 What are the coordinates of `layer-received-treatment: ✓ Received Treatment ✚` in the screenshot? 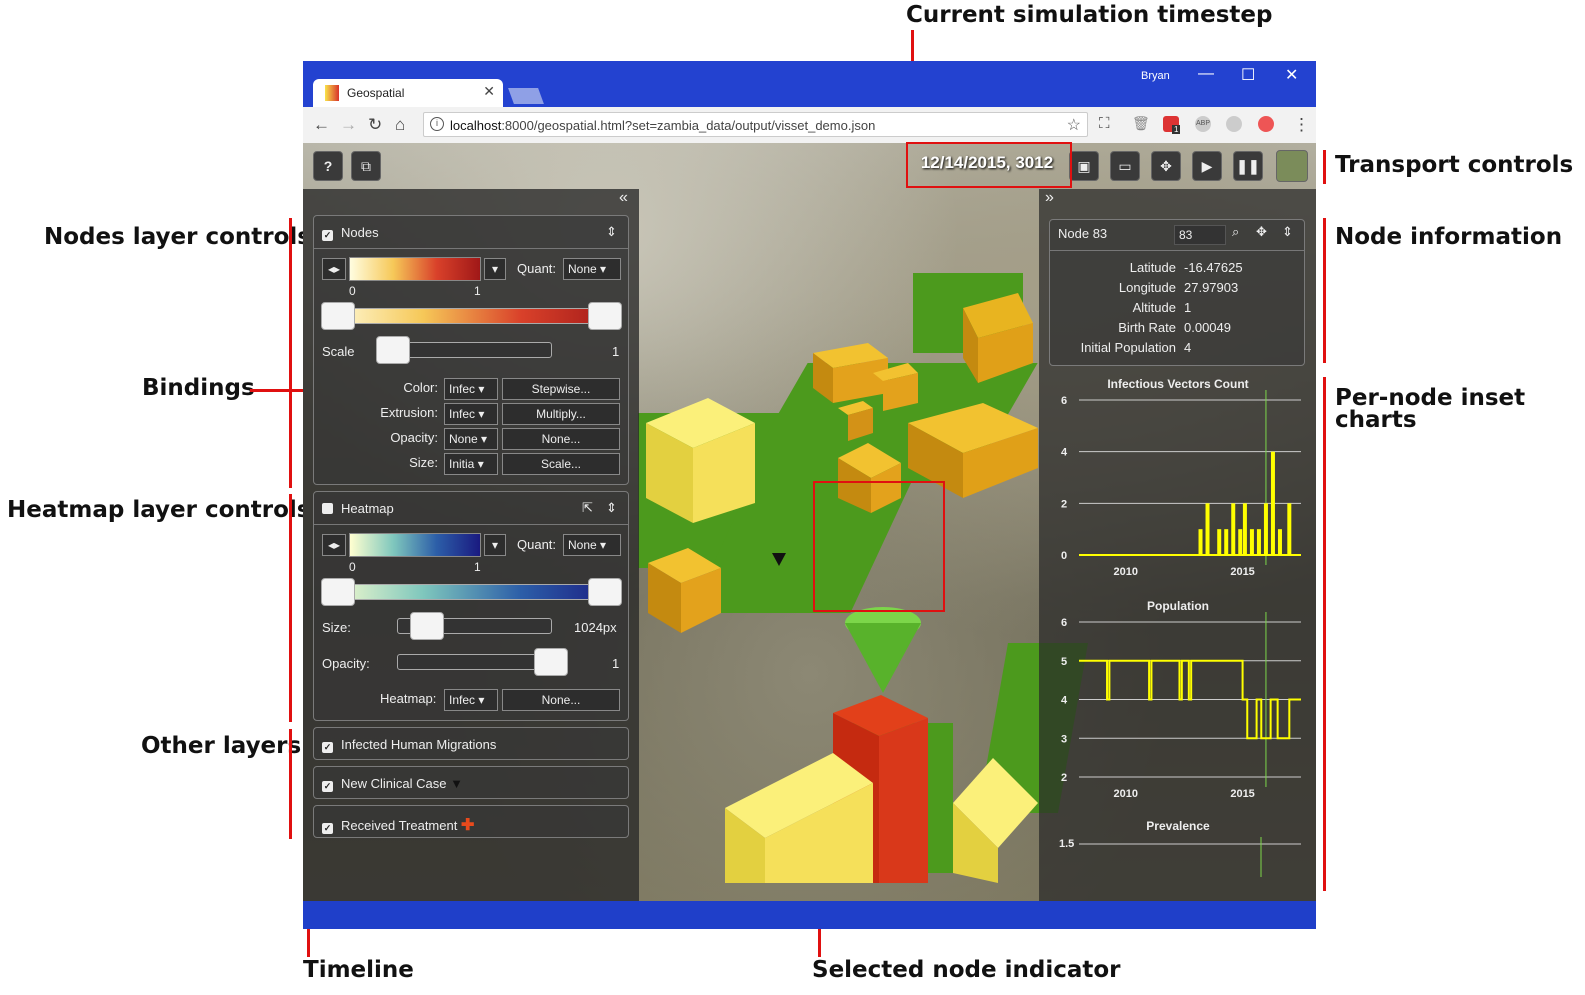 It's located at (471, 821).